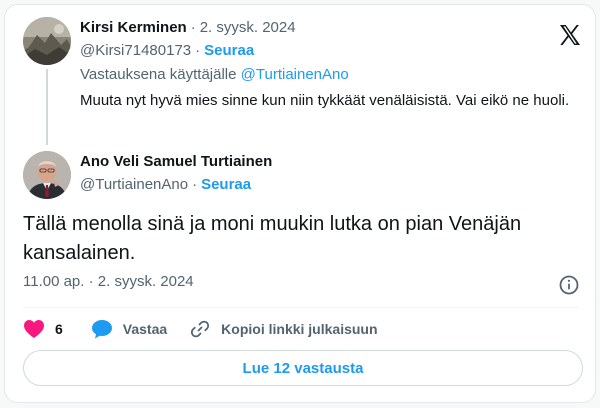  Describe the element at coordinates (47, 107) in the screenshot. I see `thread-connector-line` at that location.